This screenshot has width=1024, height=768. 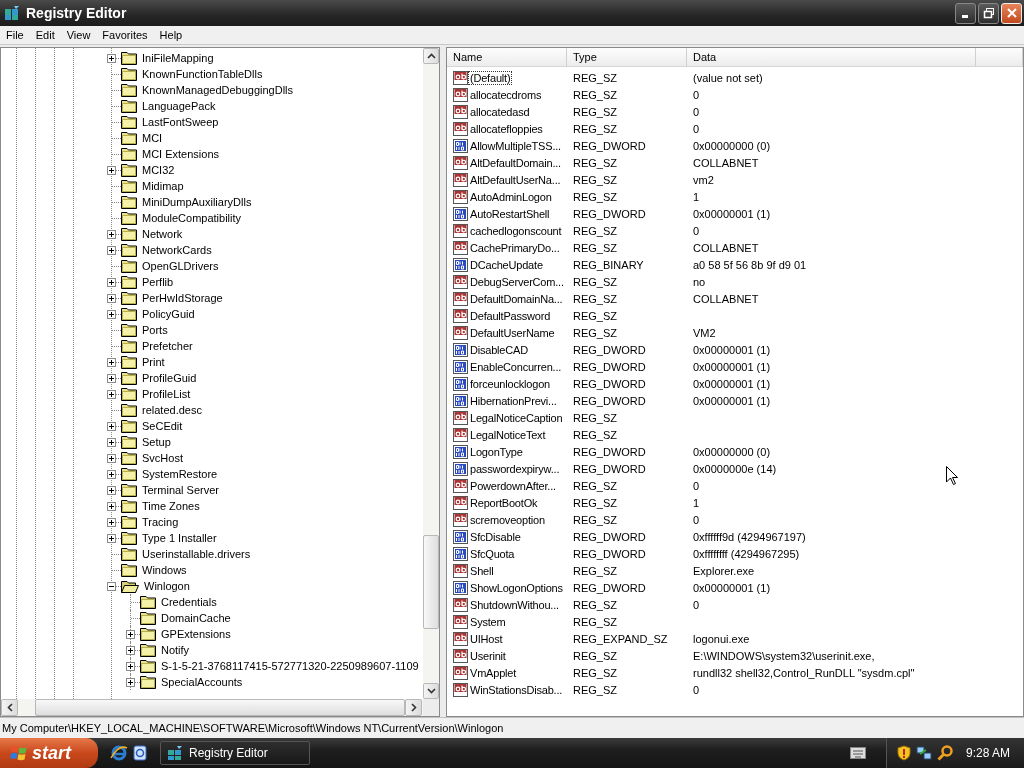 What do you see at coordinates (944, 753) in the screenshot?
I see `search-icon` at bounding box center [944, 753].